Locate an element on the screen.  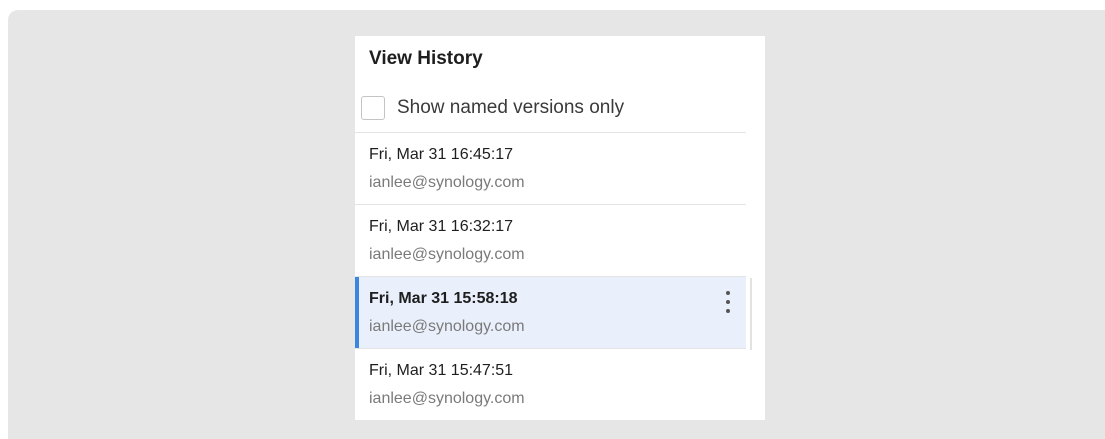
named-versions-filter: Show named versions only is located at coordinates (492, 108).